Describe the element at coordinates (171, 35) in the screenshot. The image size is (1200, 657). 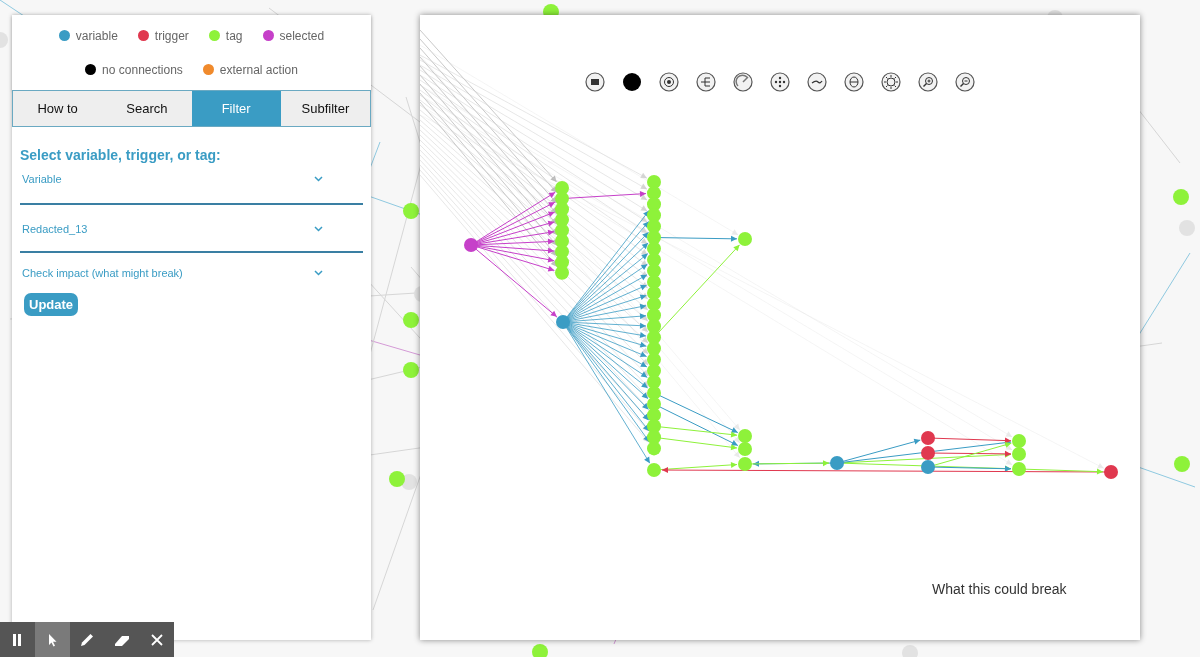
I see `legend-label: trigger` at that location.